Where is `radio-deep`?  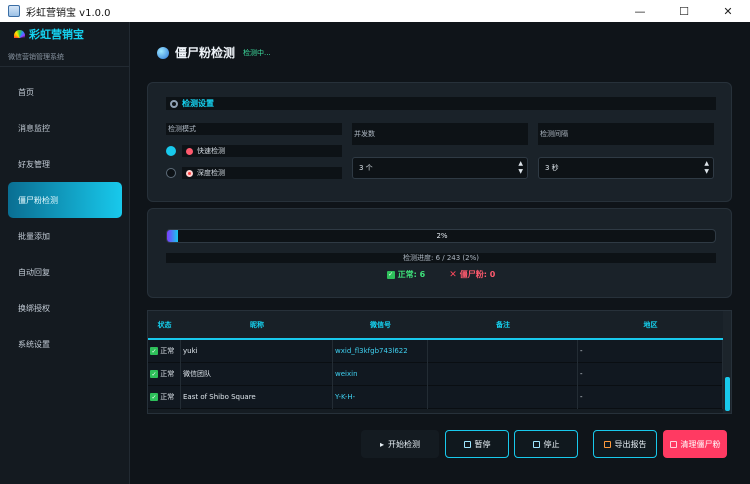 radio-deep is located at coordinates (171, 173).